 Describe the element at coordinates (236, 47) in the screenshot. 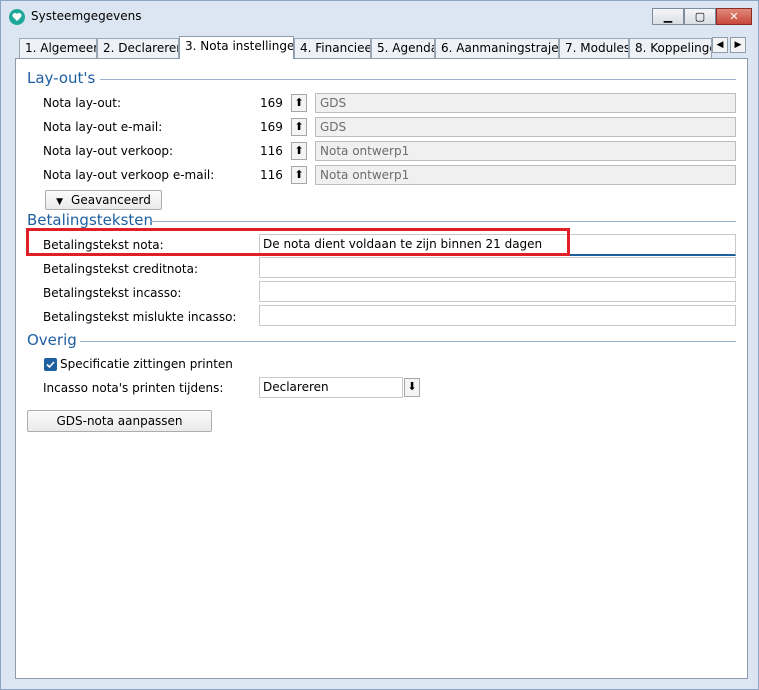

I see `tab-nota-instellingen: 3. Nota instellingen` at that location.